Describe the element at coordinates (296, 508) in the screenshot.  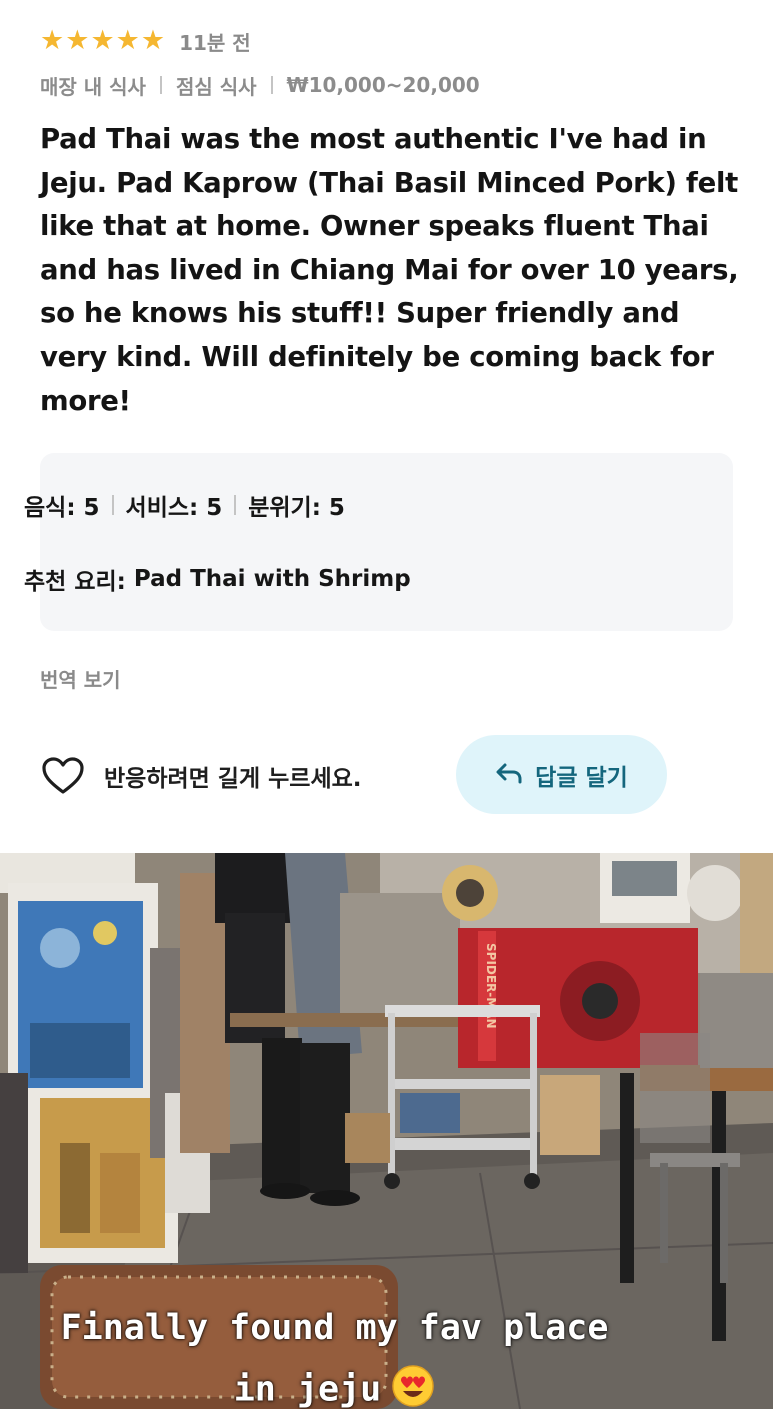
I see `atmosphere-score: 분위기: 5` at that location.